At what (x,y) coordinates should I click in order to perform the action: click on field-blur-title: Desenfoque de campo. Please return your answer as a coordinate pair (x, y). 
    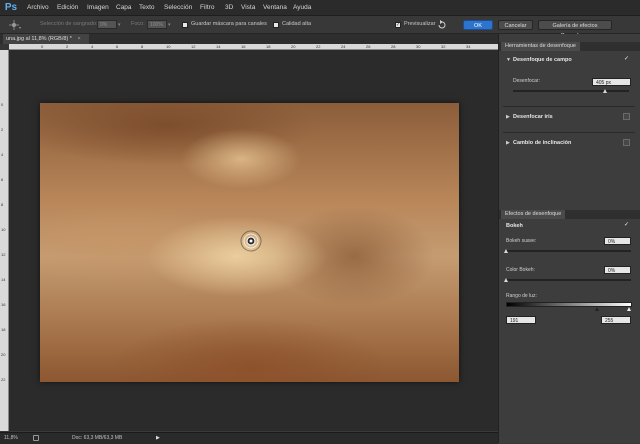
    Looking at the image, I should click on (542, 60).